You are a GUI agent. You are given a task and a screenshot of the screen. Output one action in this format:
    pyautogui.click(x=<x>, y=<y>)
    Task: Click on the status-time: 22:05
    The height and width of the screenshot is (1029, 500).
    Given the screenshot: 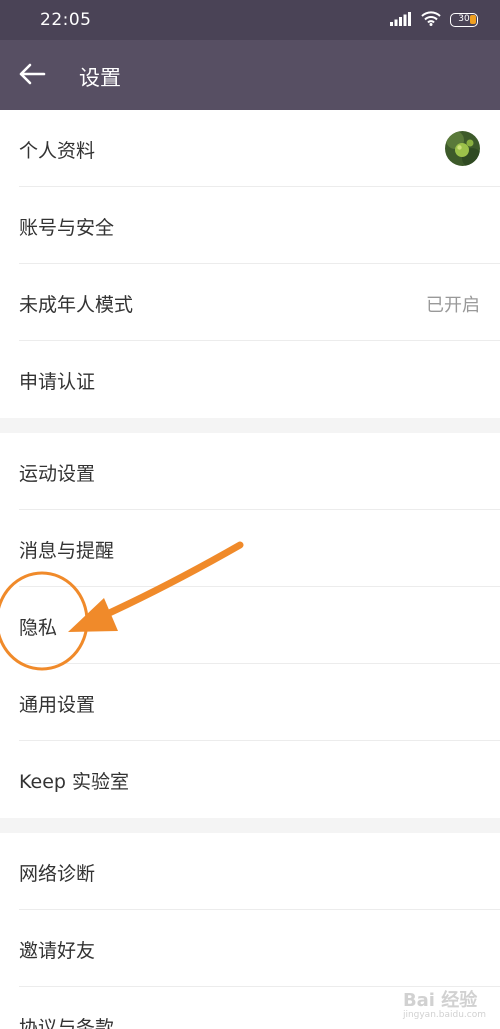 What is the action you would take?
    pyautogui.click(x=66, y=20)
    